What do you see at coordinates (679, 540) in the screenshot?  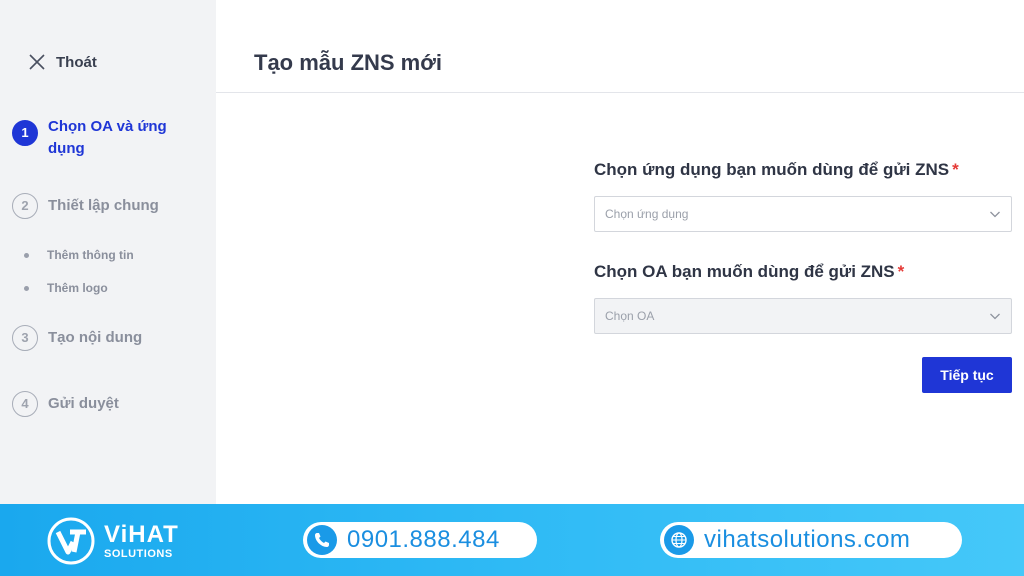 I see `globe-icon` at bounding box center [679, 540].